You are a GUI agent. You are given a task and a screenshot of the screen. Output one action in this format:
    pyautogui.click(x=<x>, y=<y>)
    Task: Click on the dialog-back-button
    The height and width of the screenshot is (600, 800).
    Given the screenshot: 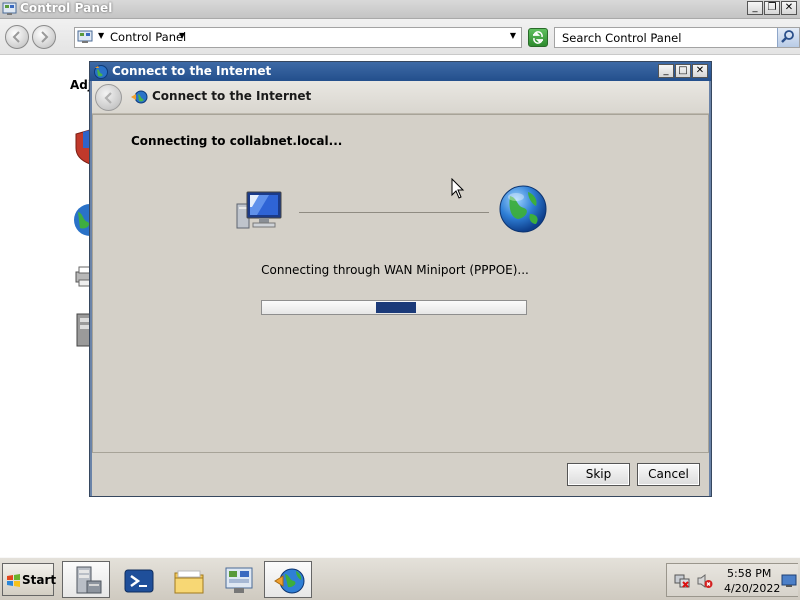 What is the action you would take?
    pyautogui.click(x=108, y=97)
    